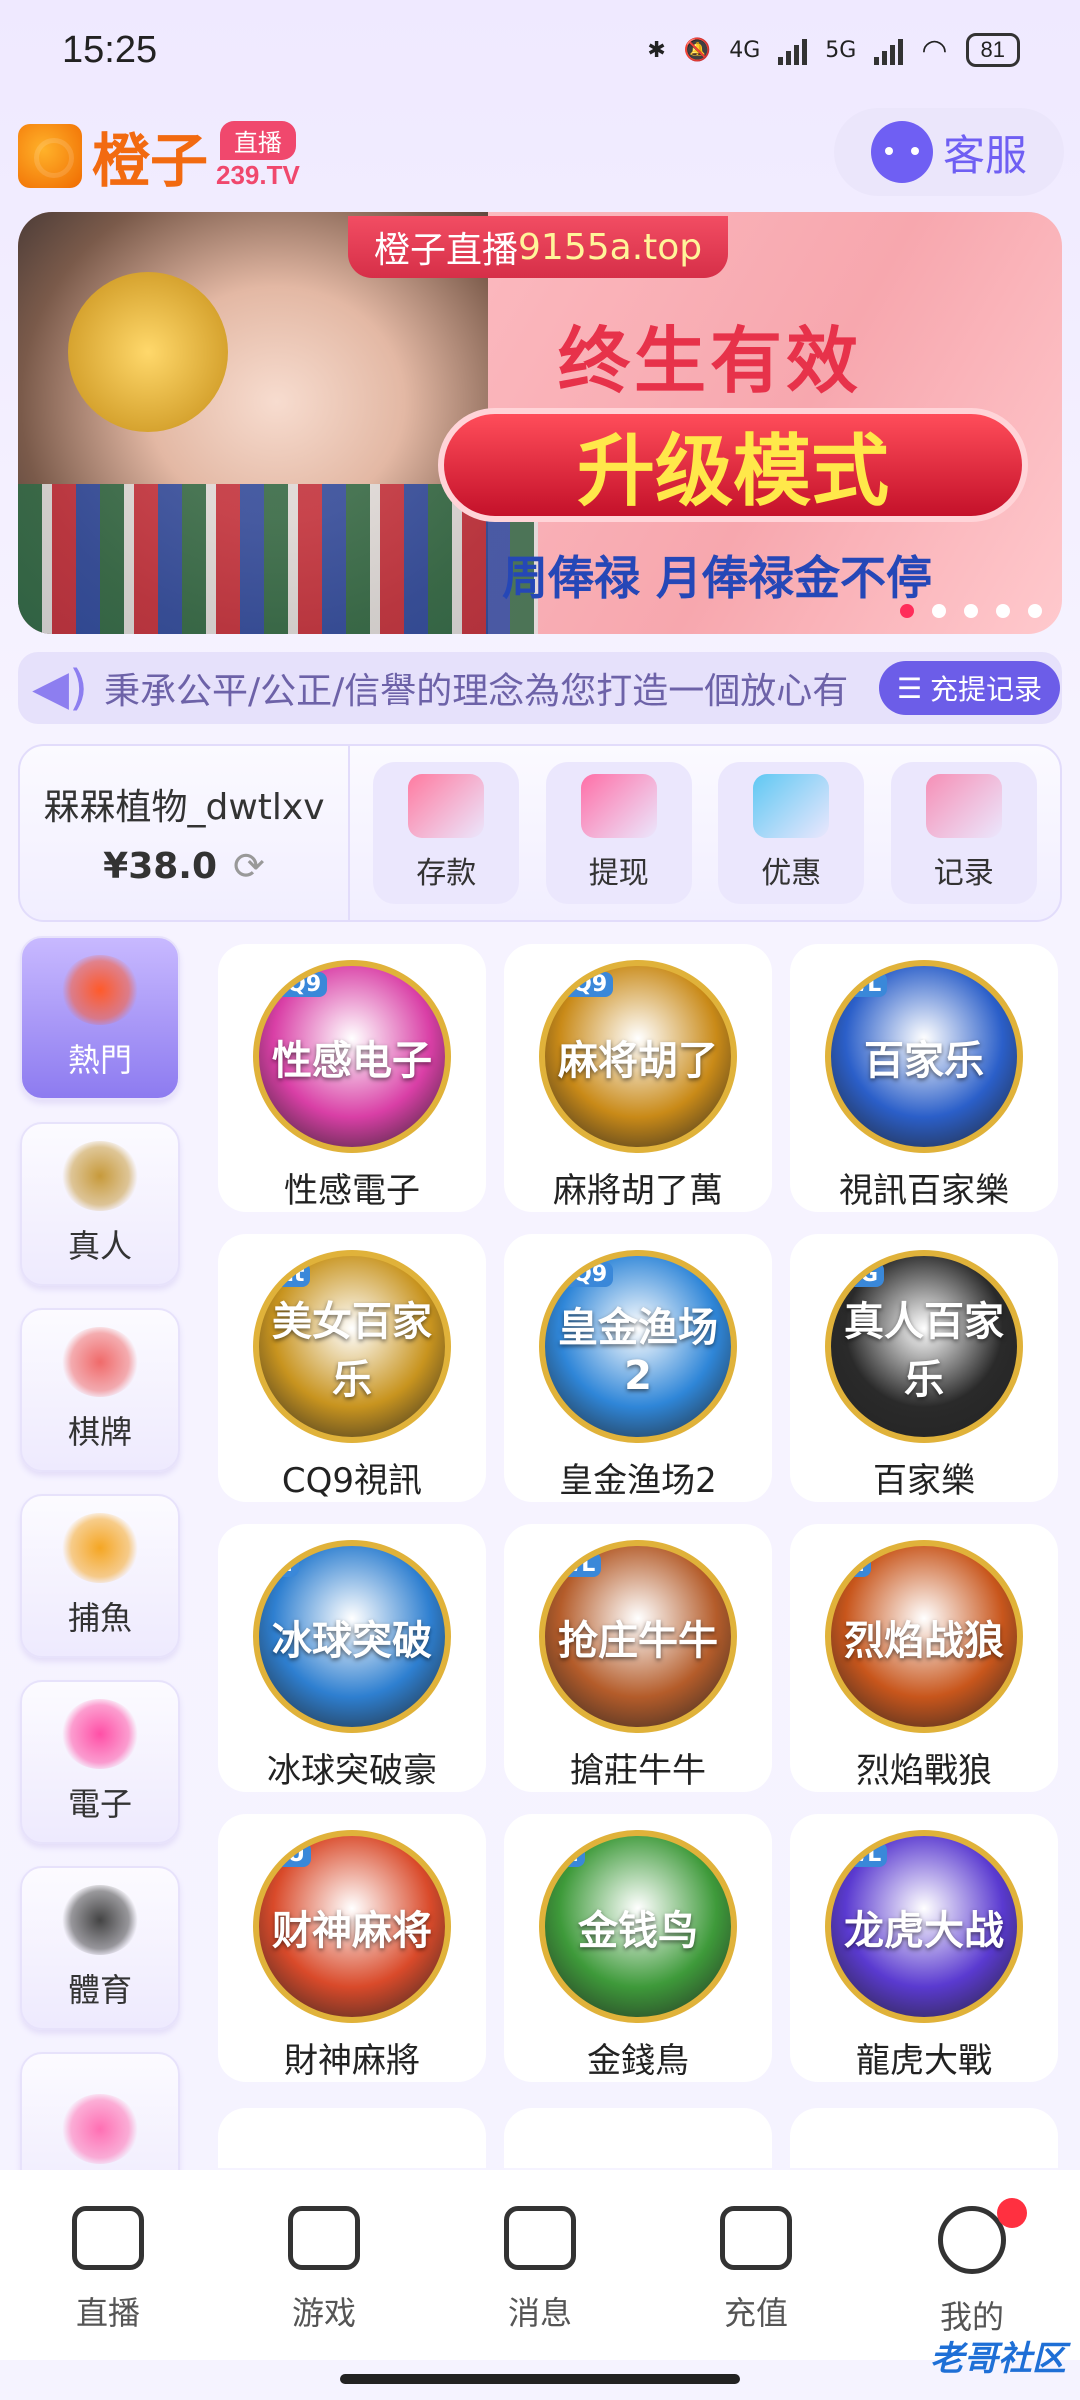  What do you see at coordinates (540, 2379) in the screenshot?
I see `home-indicator` at bounding box center [540, 2379].